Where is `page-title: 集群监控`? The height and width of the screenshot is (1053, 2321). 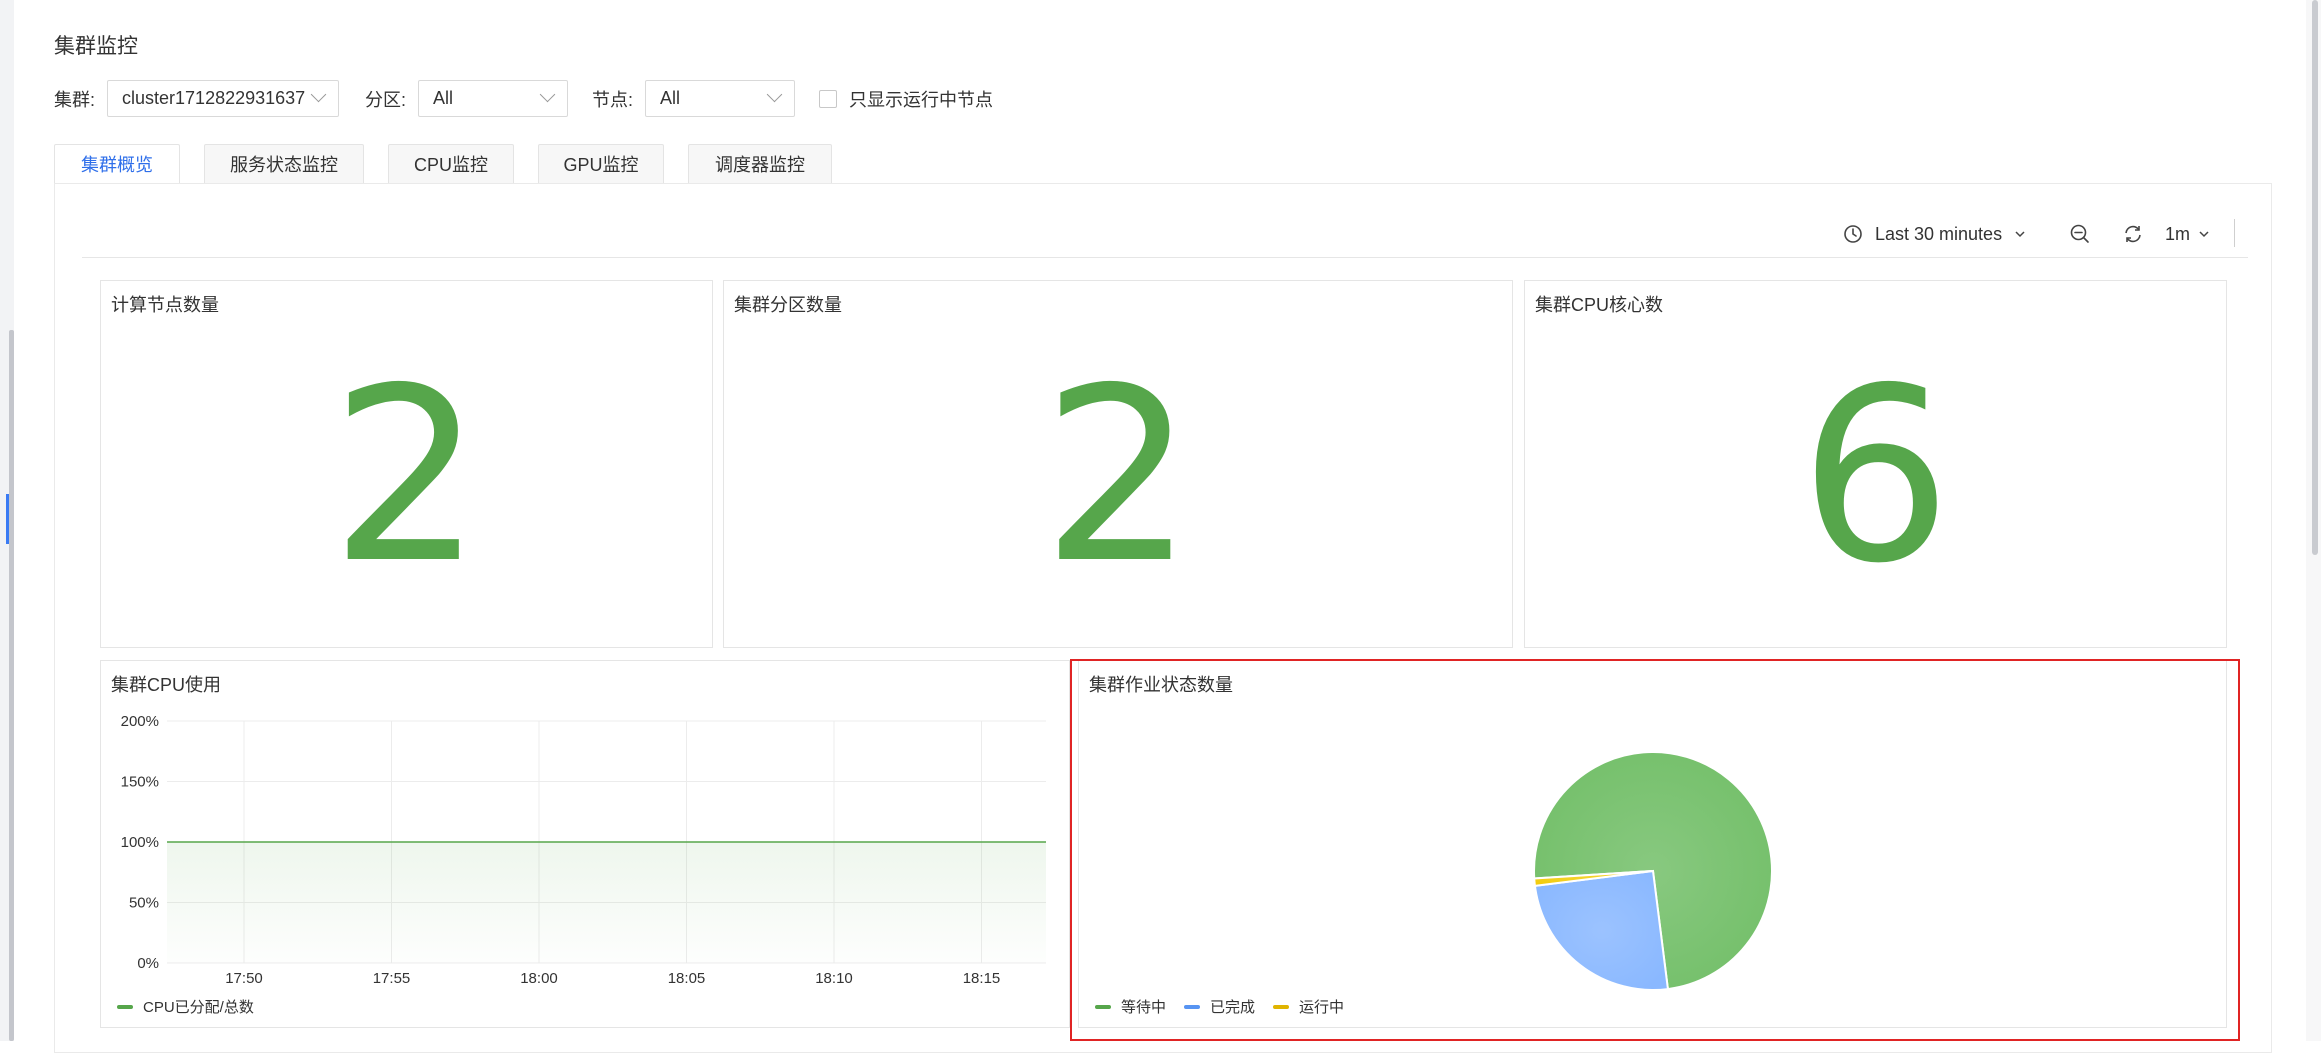
page-title: 集群监控 is located at coordinates (96, 46).